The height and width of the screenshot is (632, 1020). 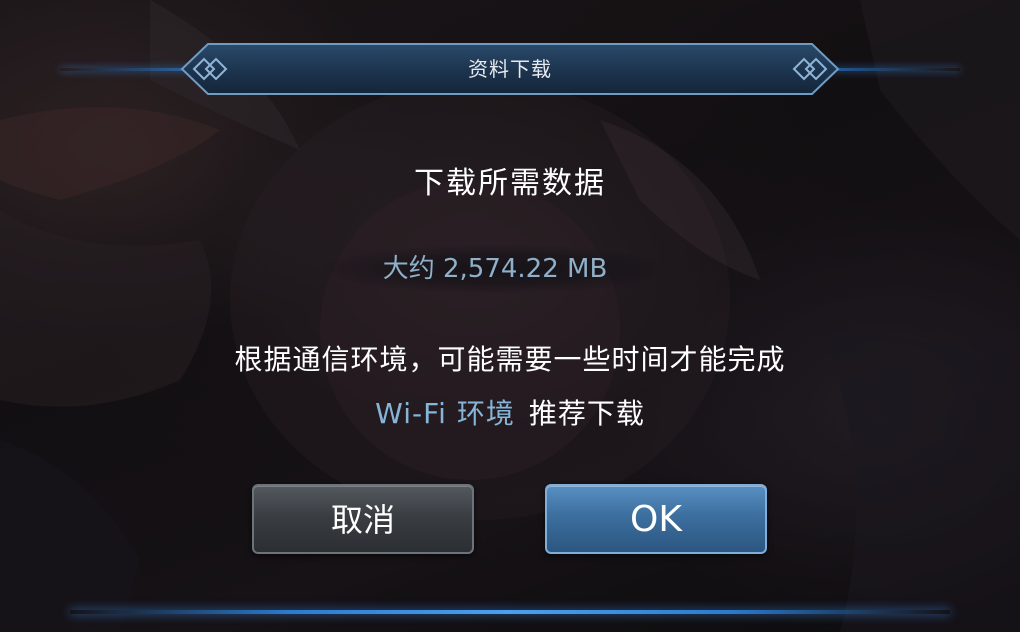 I want to click on dialog-header-title: 资料下载, so click(x=510, y=69).